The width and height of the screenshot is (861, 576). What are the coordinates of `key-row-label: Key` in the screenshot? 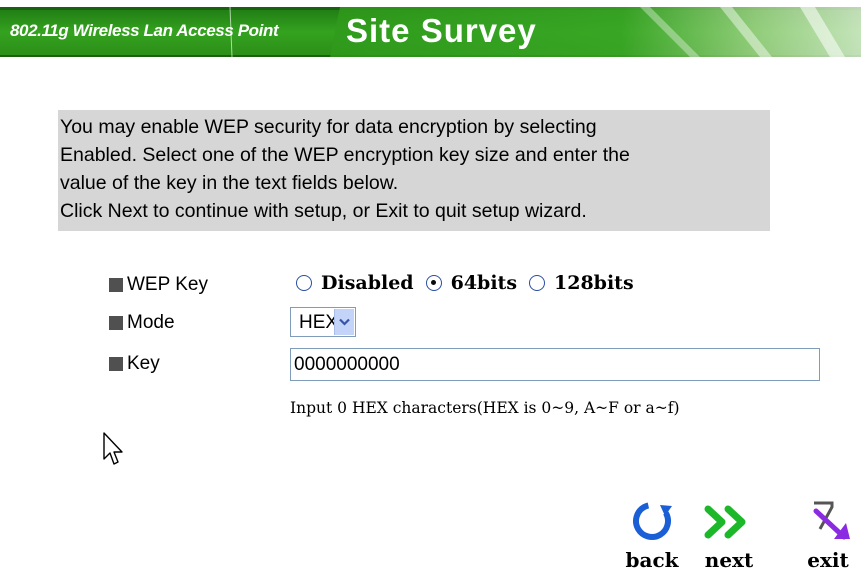 It's located at (134, 364).